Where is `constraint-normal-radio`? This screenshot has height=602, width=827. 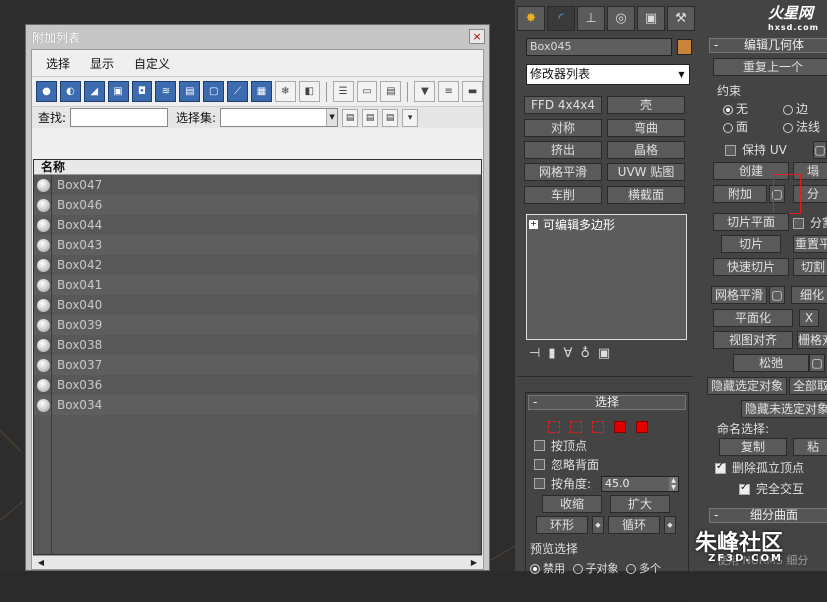
constraint-normal-radio is located at coordinates (788, 127).